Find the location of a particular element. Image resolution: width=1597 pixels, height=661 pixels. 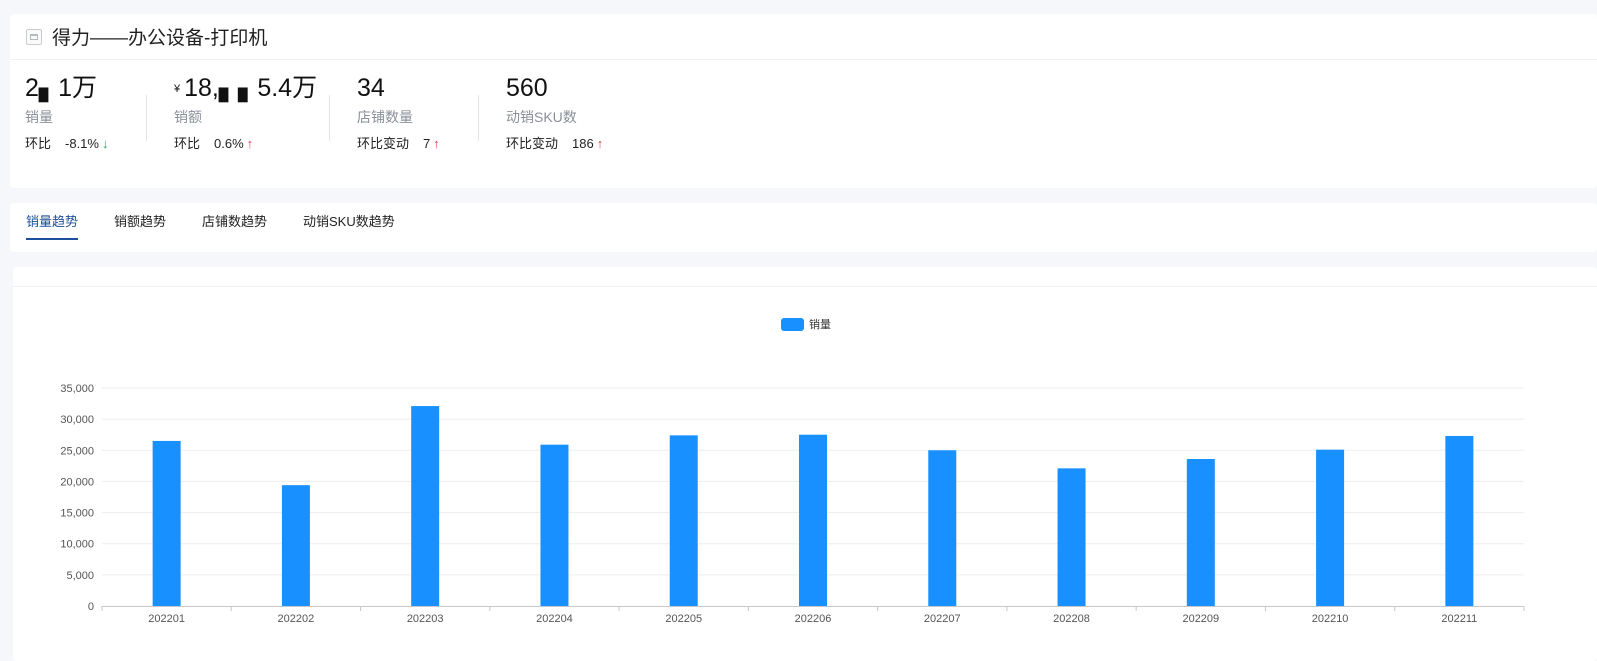

metric-sales-volume: 2▖1万 销量 环比 -8.1% ↓ is located at coordinates (66, 112).